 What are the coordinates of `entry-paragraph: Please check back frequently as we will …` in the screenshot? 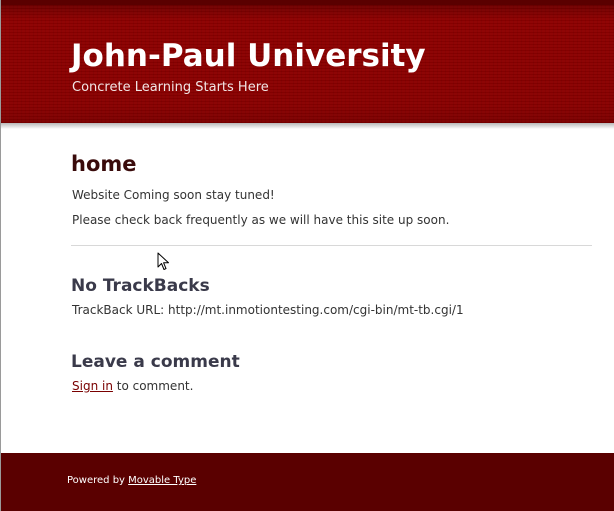 It's located at (261, 220).